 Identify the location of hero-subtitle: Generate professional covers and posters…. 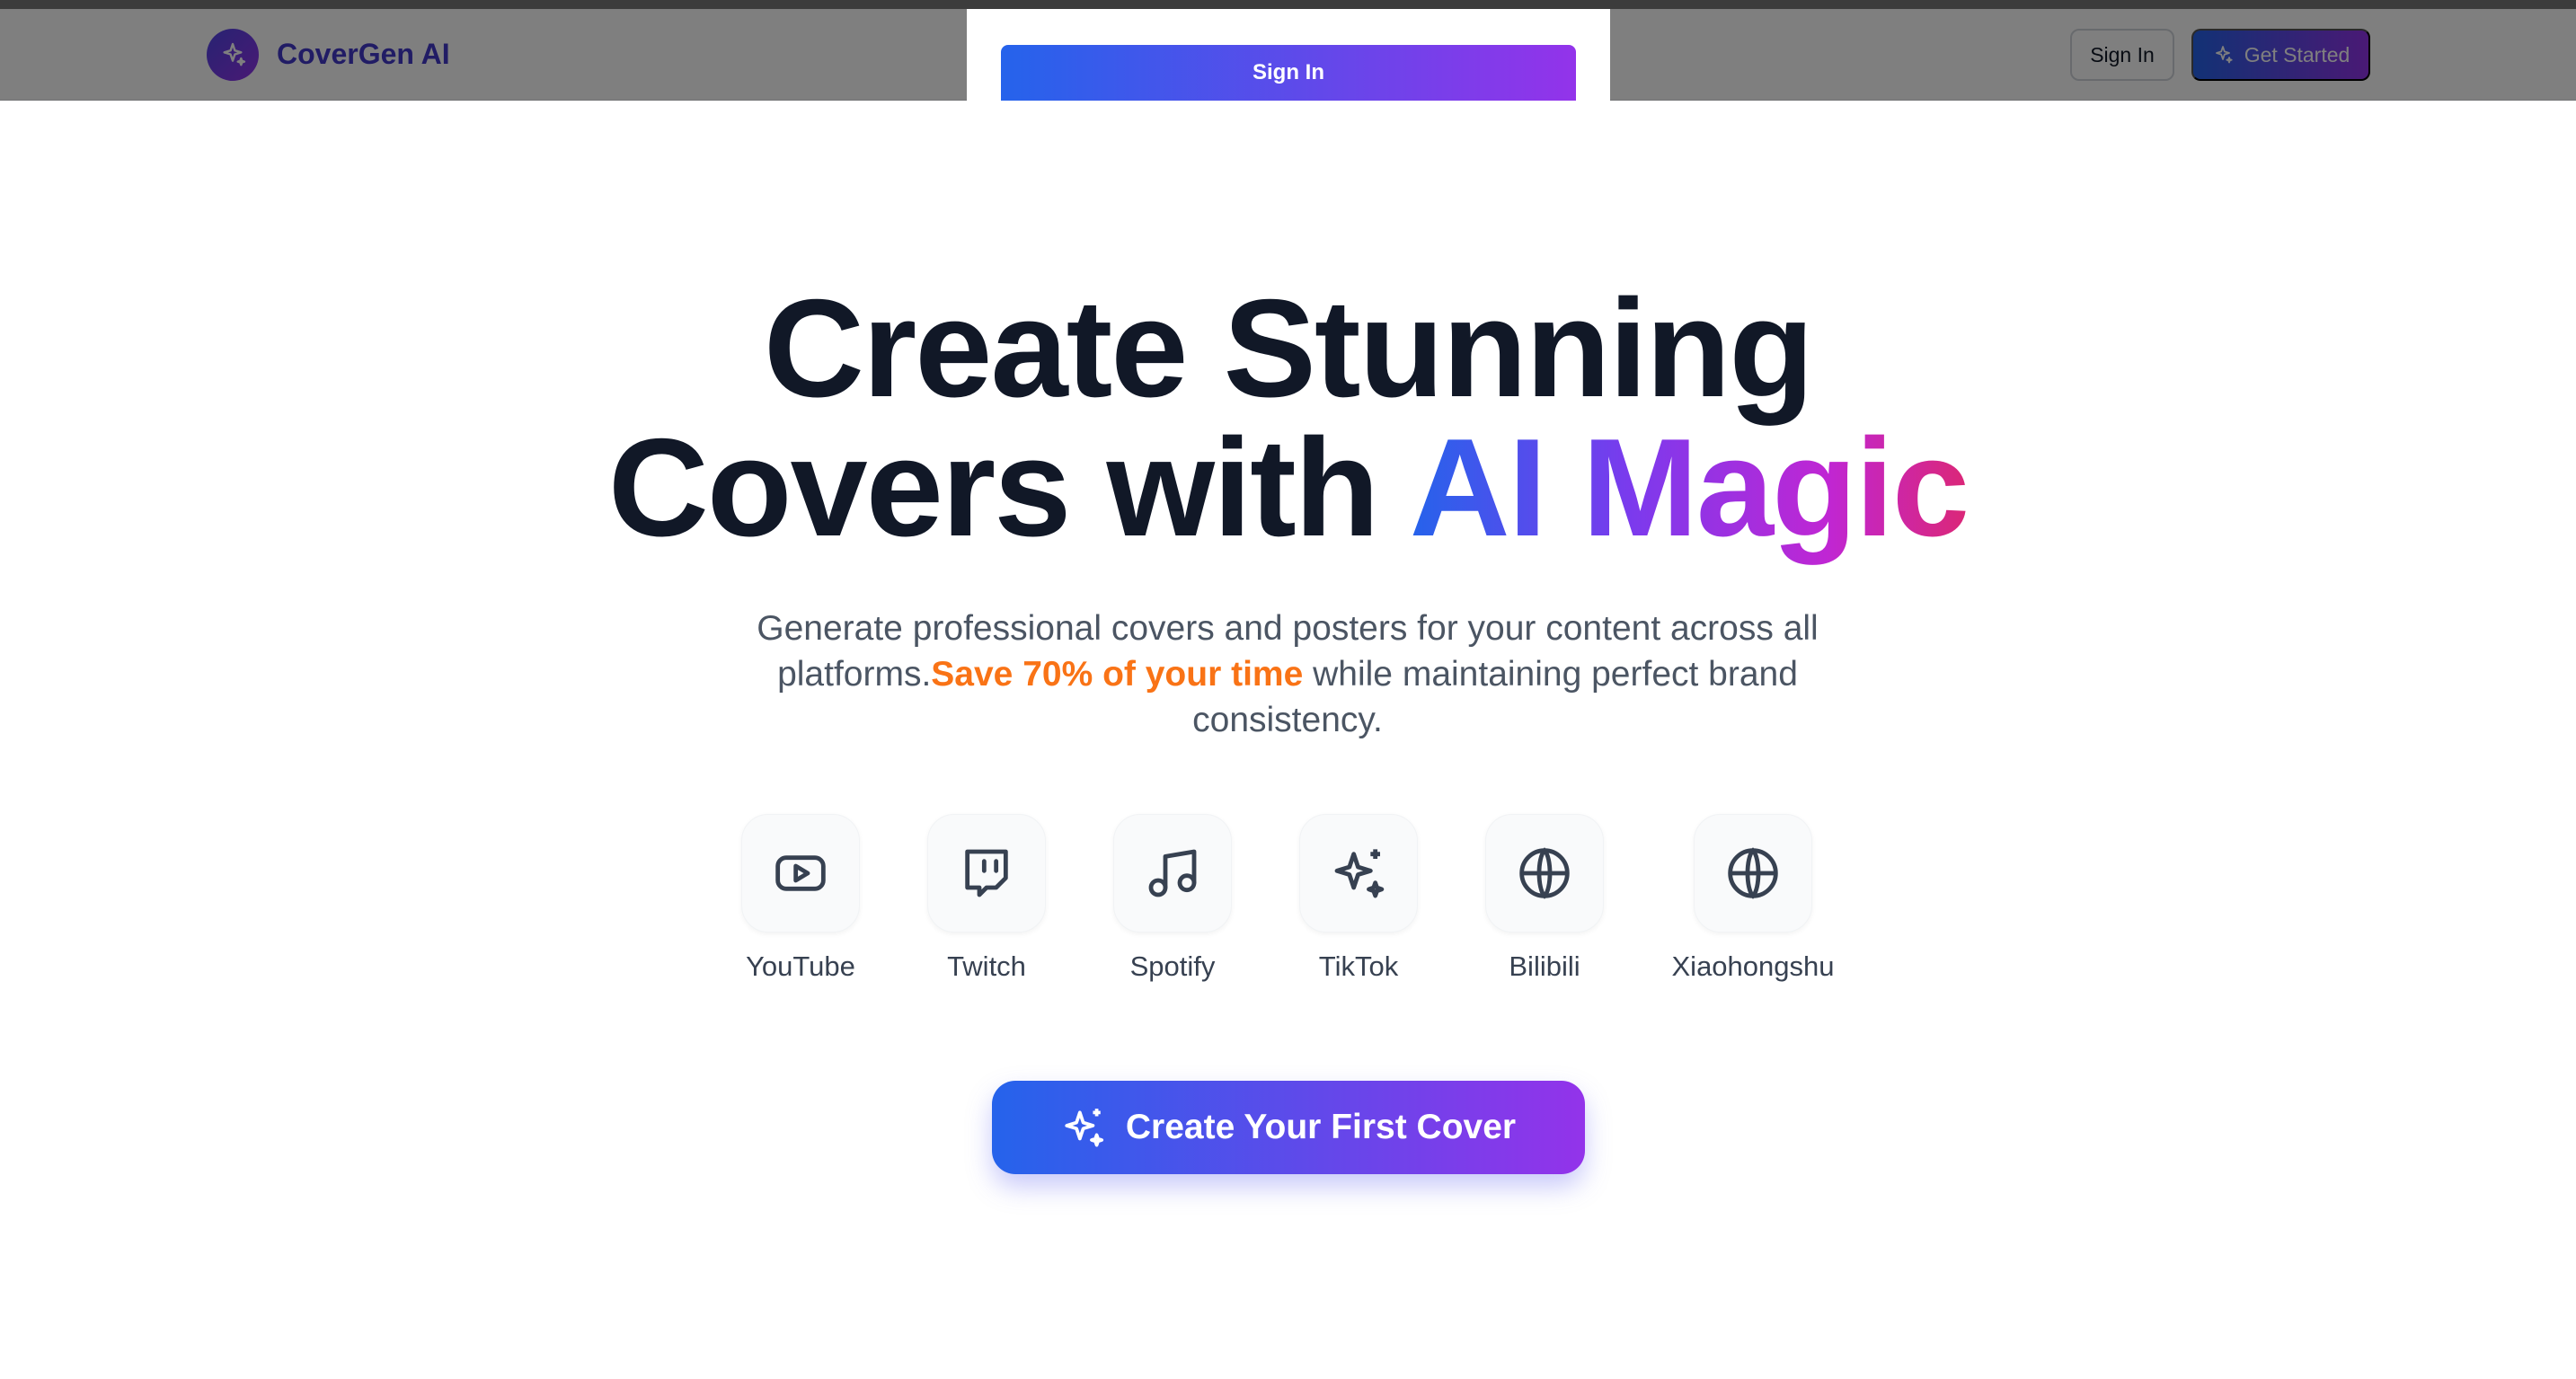
(1288, 674).